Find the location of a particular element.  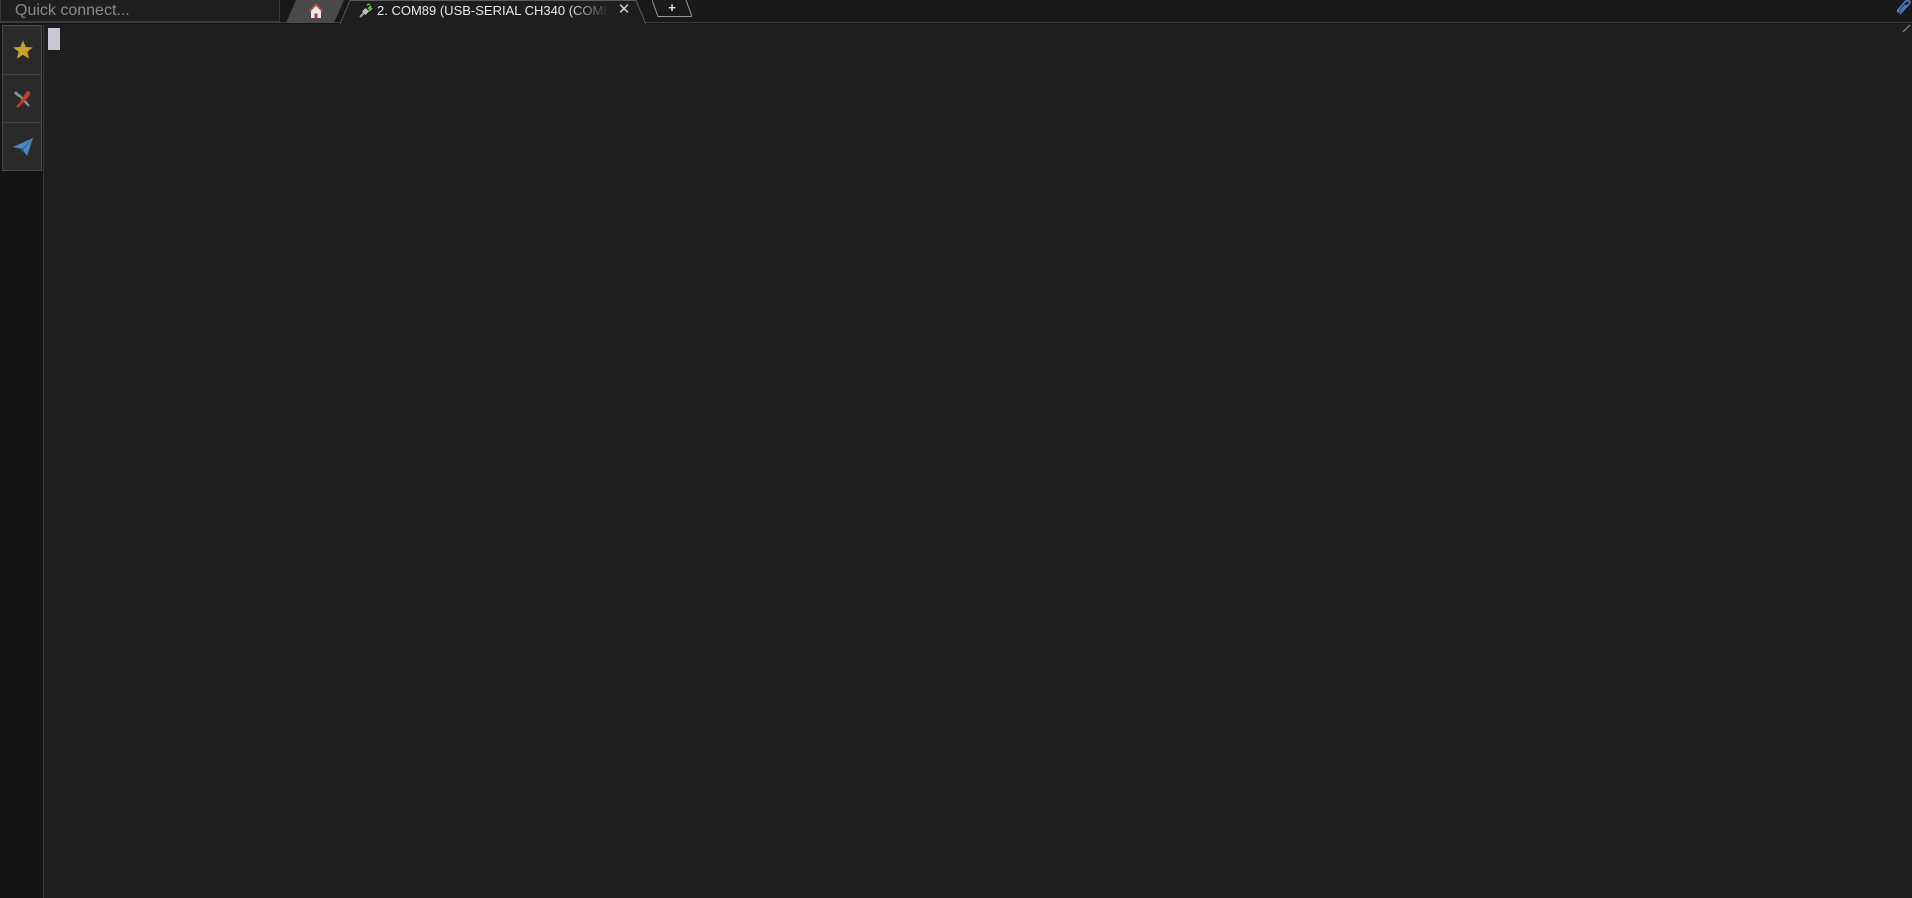

new-tab-button: + is located at coordinates (672, 8).